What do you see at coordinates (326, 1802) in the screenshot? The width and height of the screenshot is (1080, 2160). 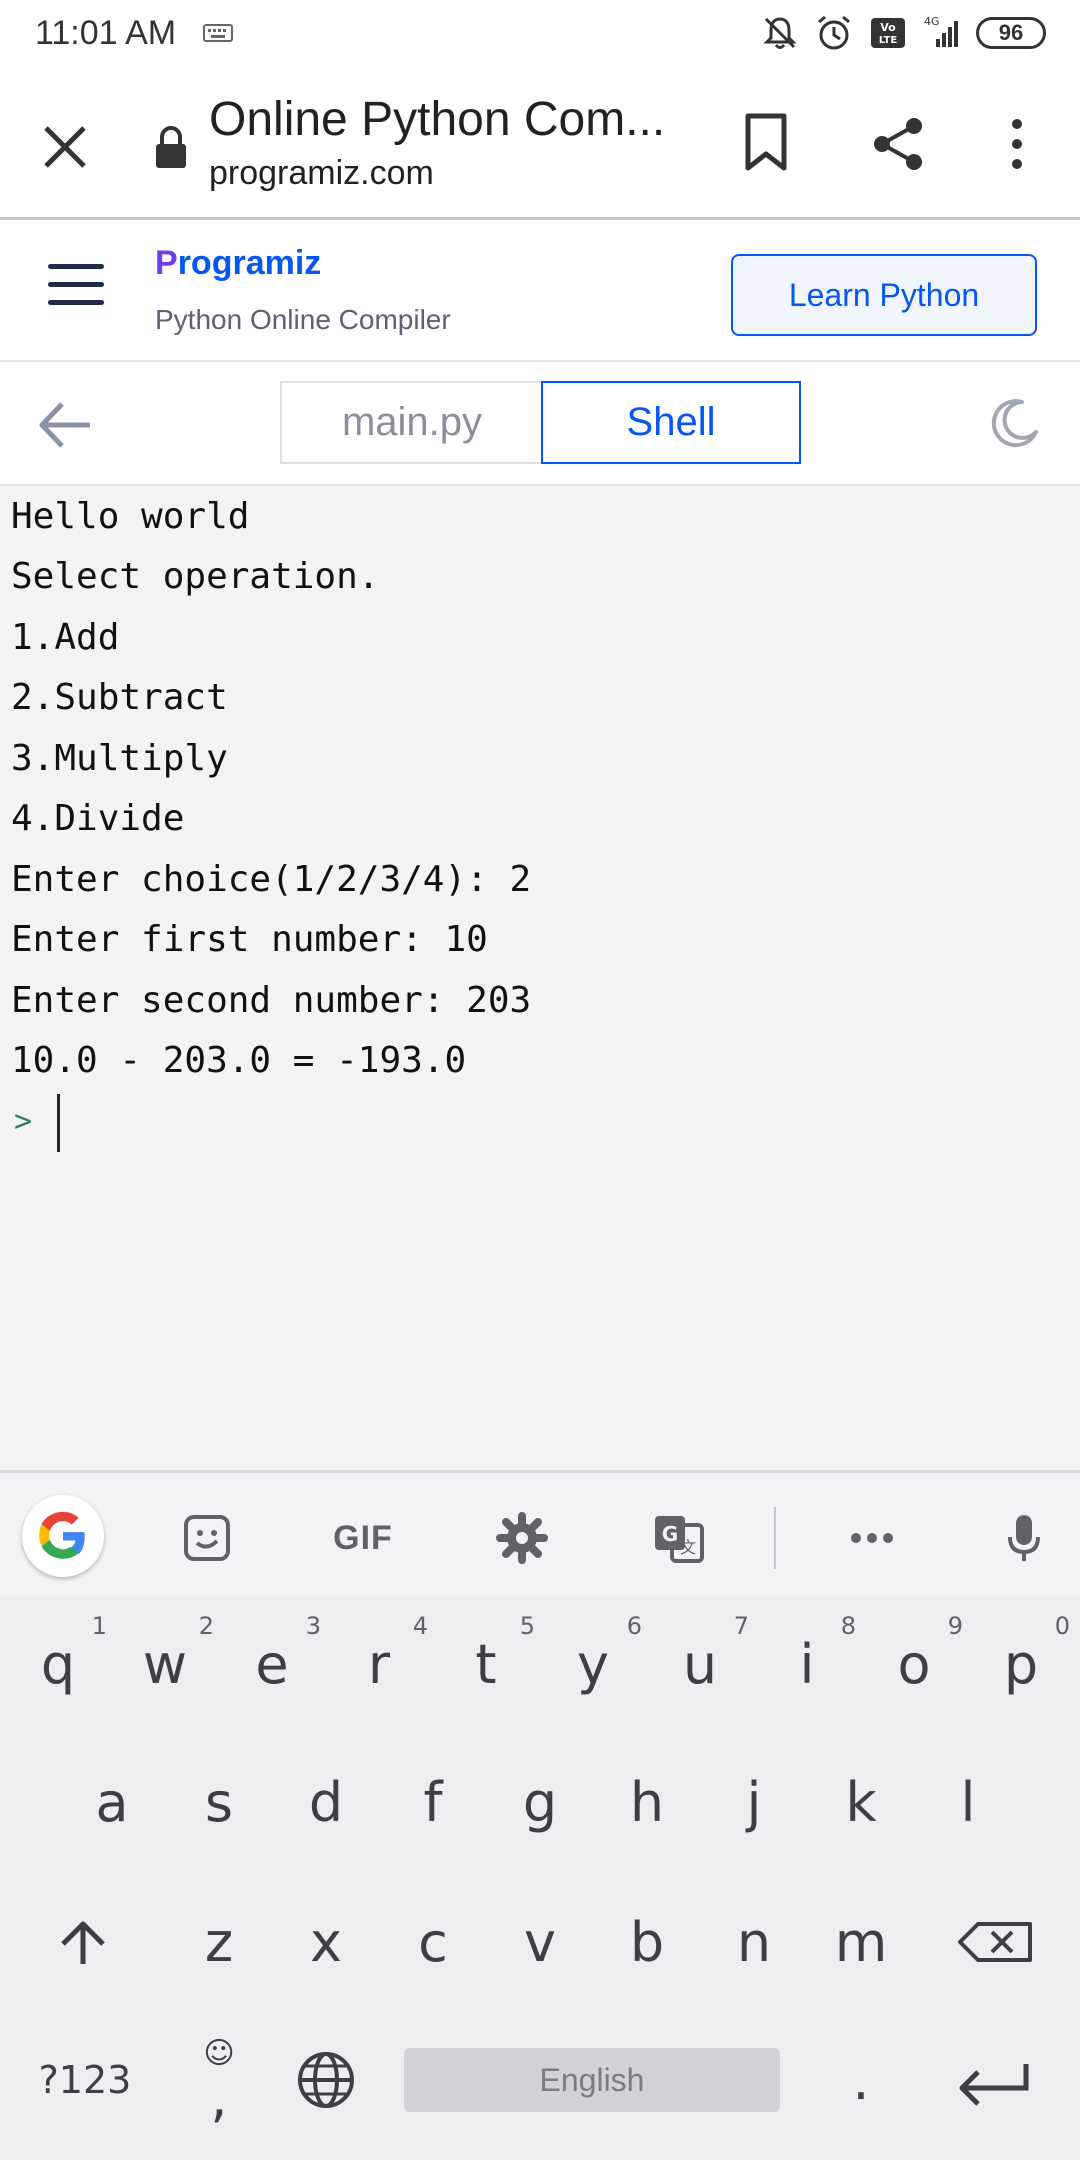 I see `key-d: d` at bounding box center [326, 1802].